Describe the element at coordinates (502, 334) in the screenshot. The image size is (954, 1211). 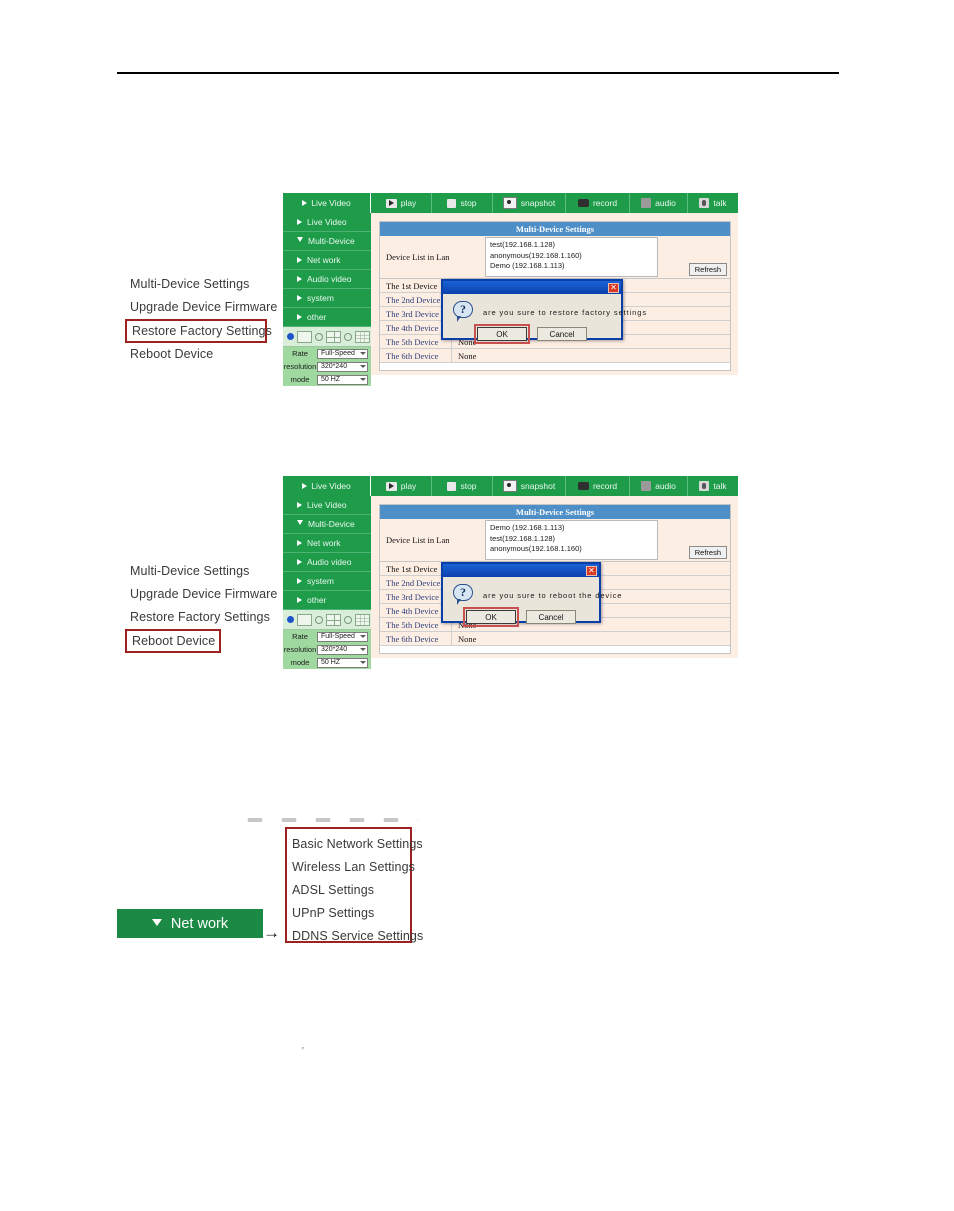
I see `dialog-ok-button-1: OK` at that location.